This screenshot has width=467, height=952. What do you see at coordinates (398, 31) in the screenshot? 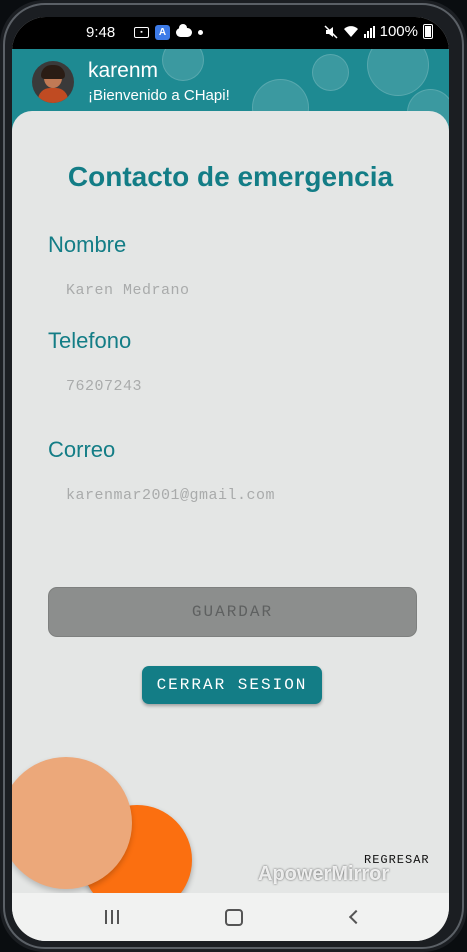
I see `battery-percent: 100%` at bounding box center [398, 31].